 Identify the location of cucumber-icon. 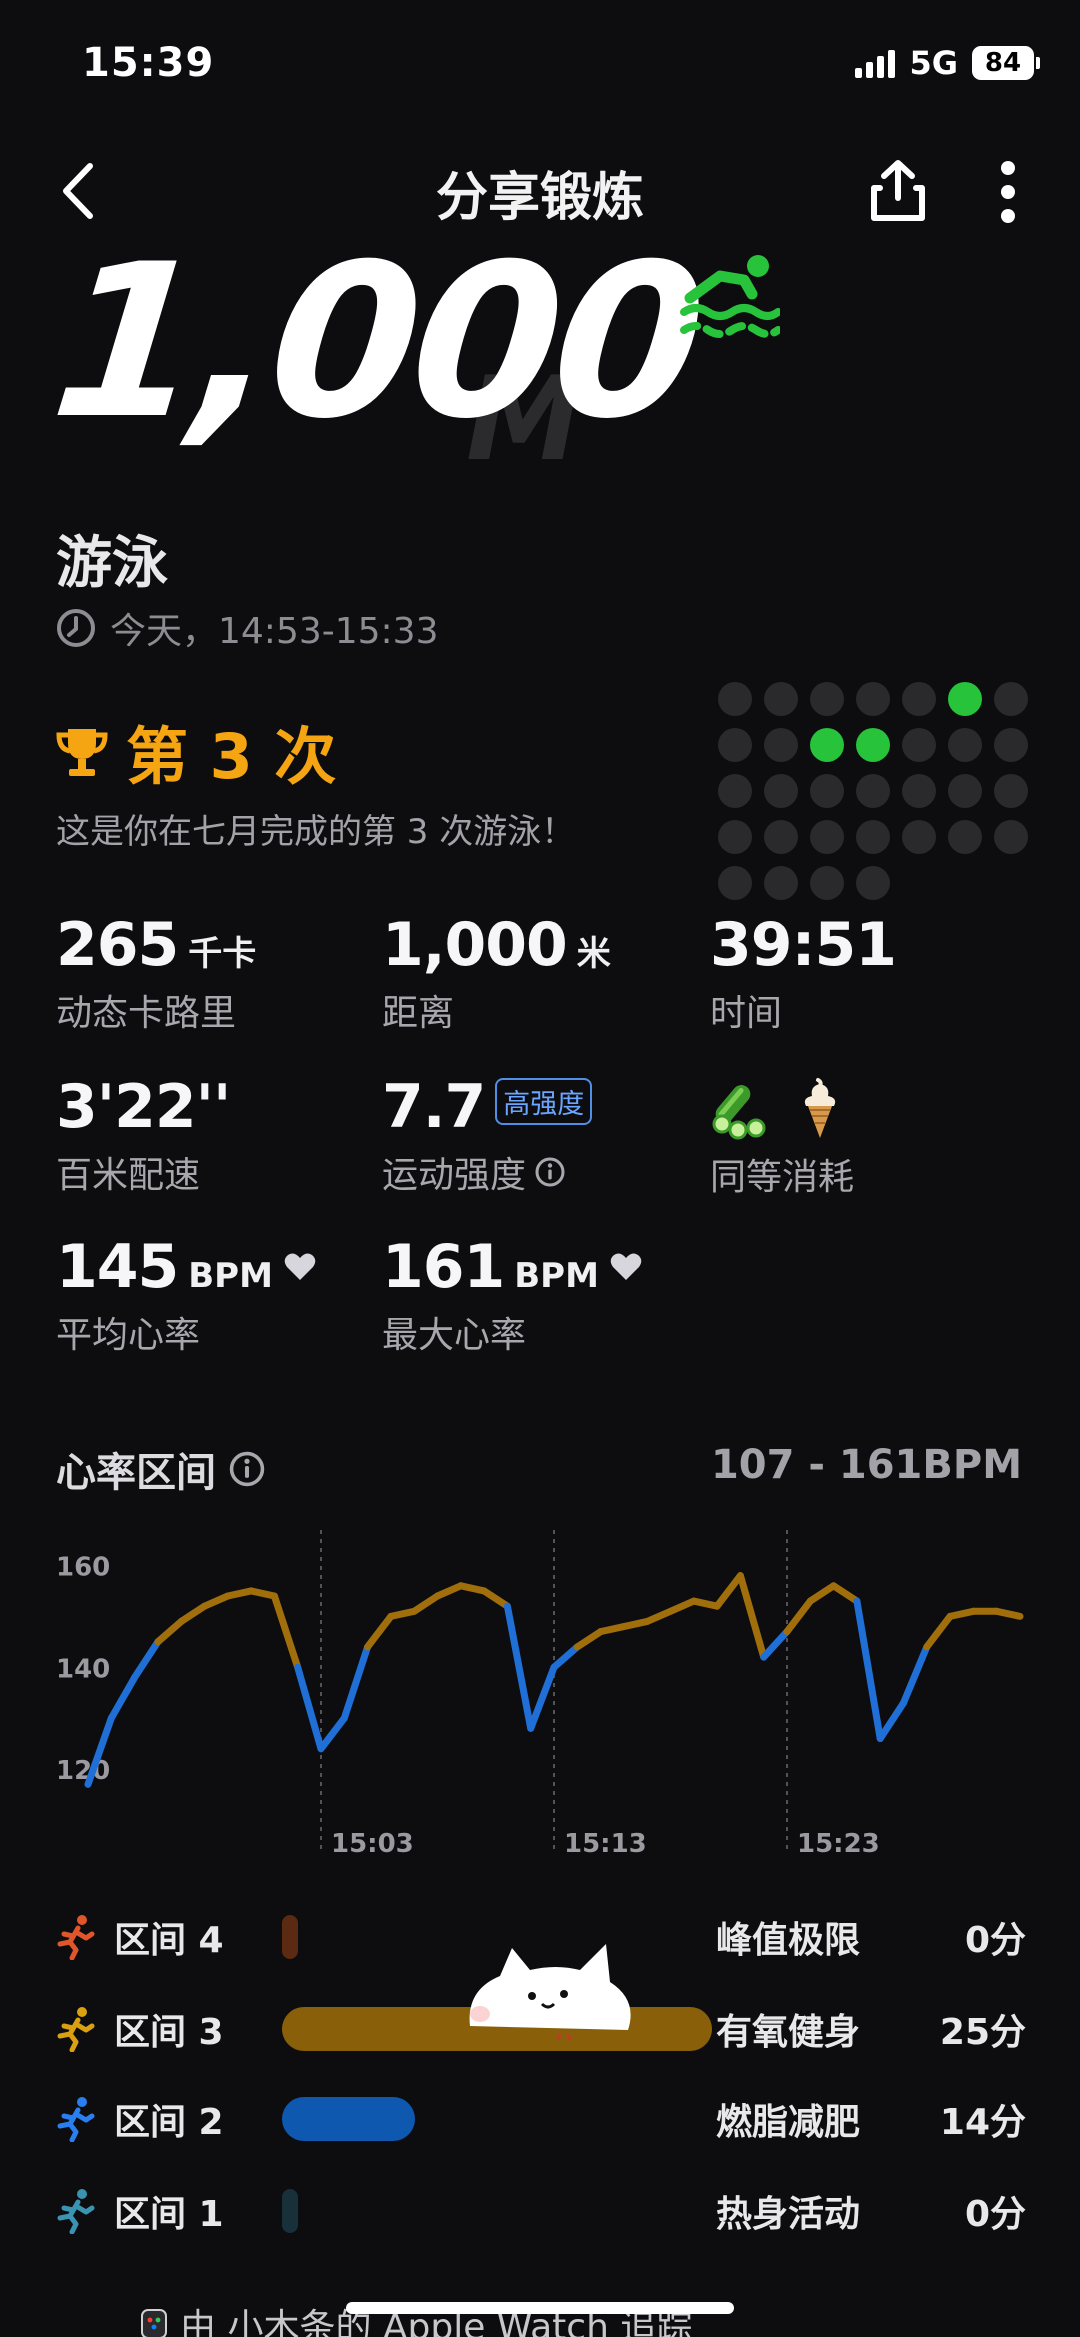
(739, 1112).